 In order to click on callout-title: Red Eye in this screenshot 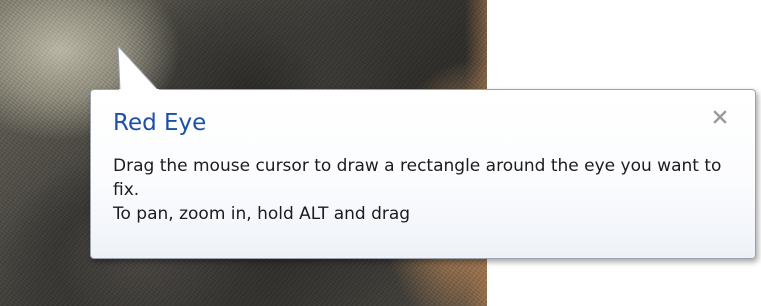, I will do `click(160, 123)`.